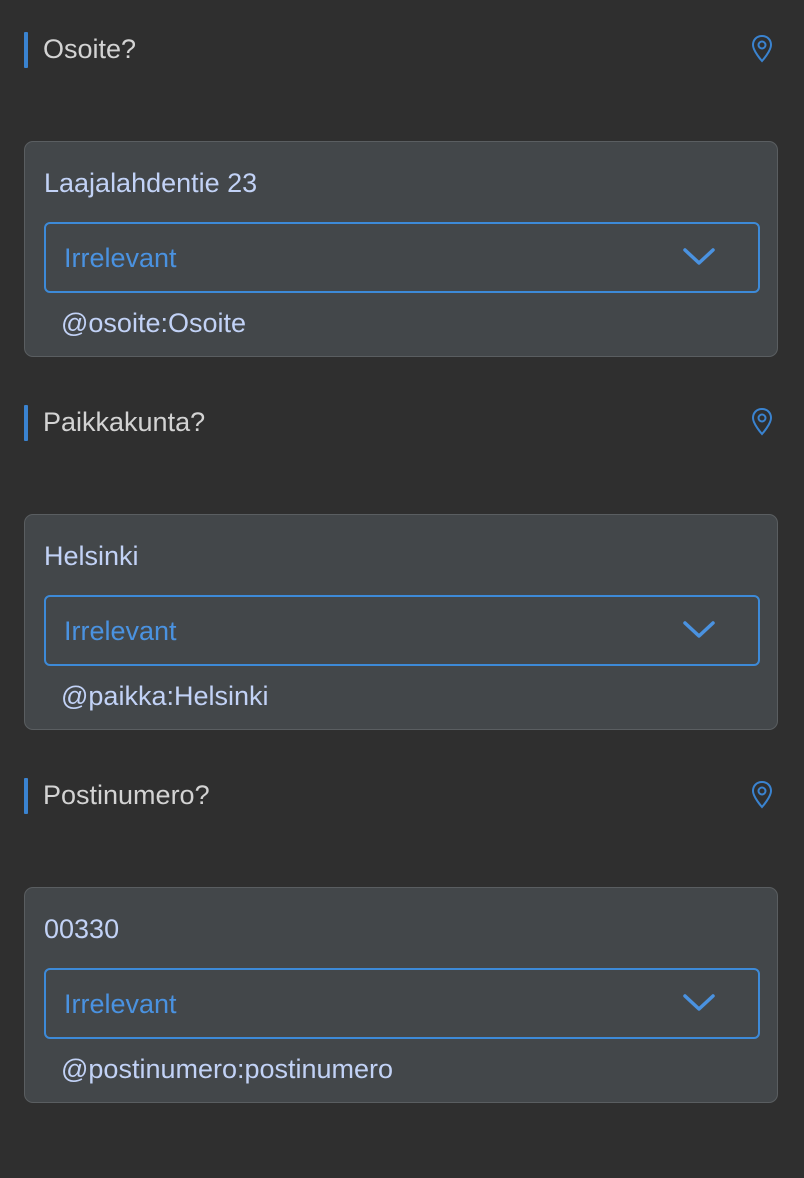 The image size is (804, 1178). Describe the element at coordinates (402, 48) in the screenshot. I see `question-row: Osoite?` at that location.